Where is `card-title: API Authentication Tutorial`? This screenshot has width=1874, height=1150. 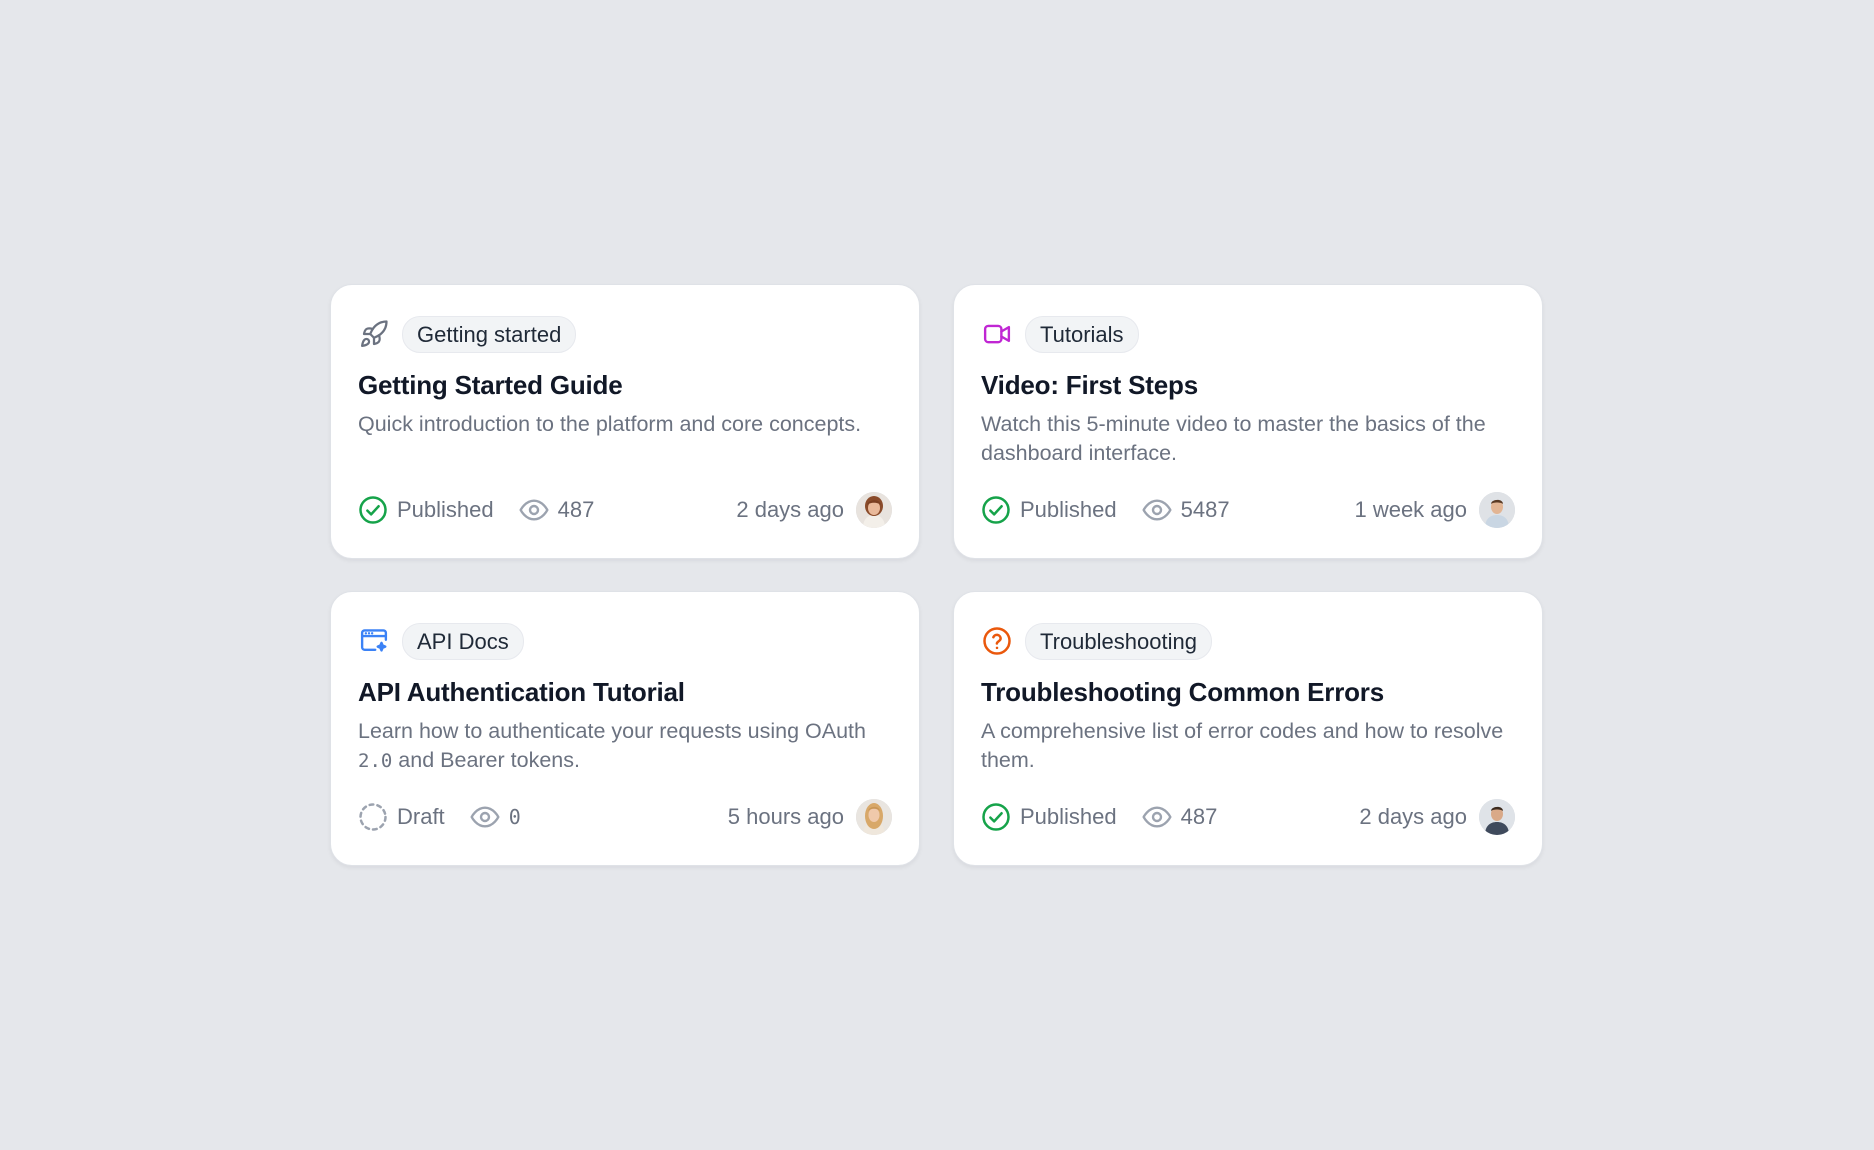
card-title: API Authentication Tutorial is located at coordinates (625, 692).